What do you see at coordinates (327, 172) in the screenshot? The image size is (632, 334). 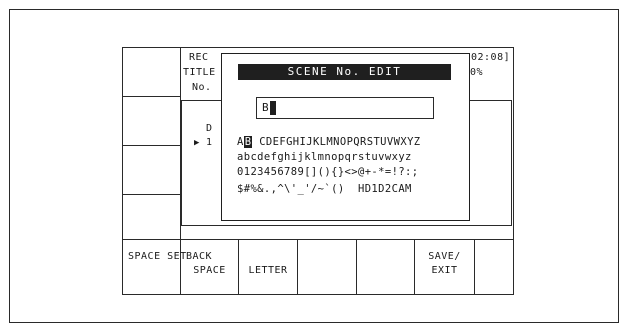 I see `charset-row-digits: 0123456789[](){}<>@+-*=!?:;` at bounding box center [327, 172].